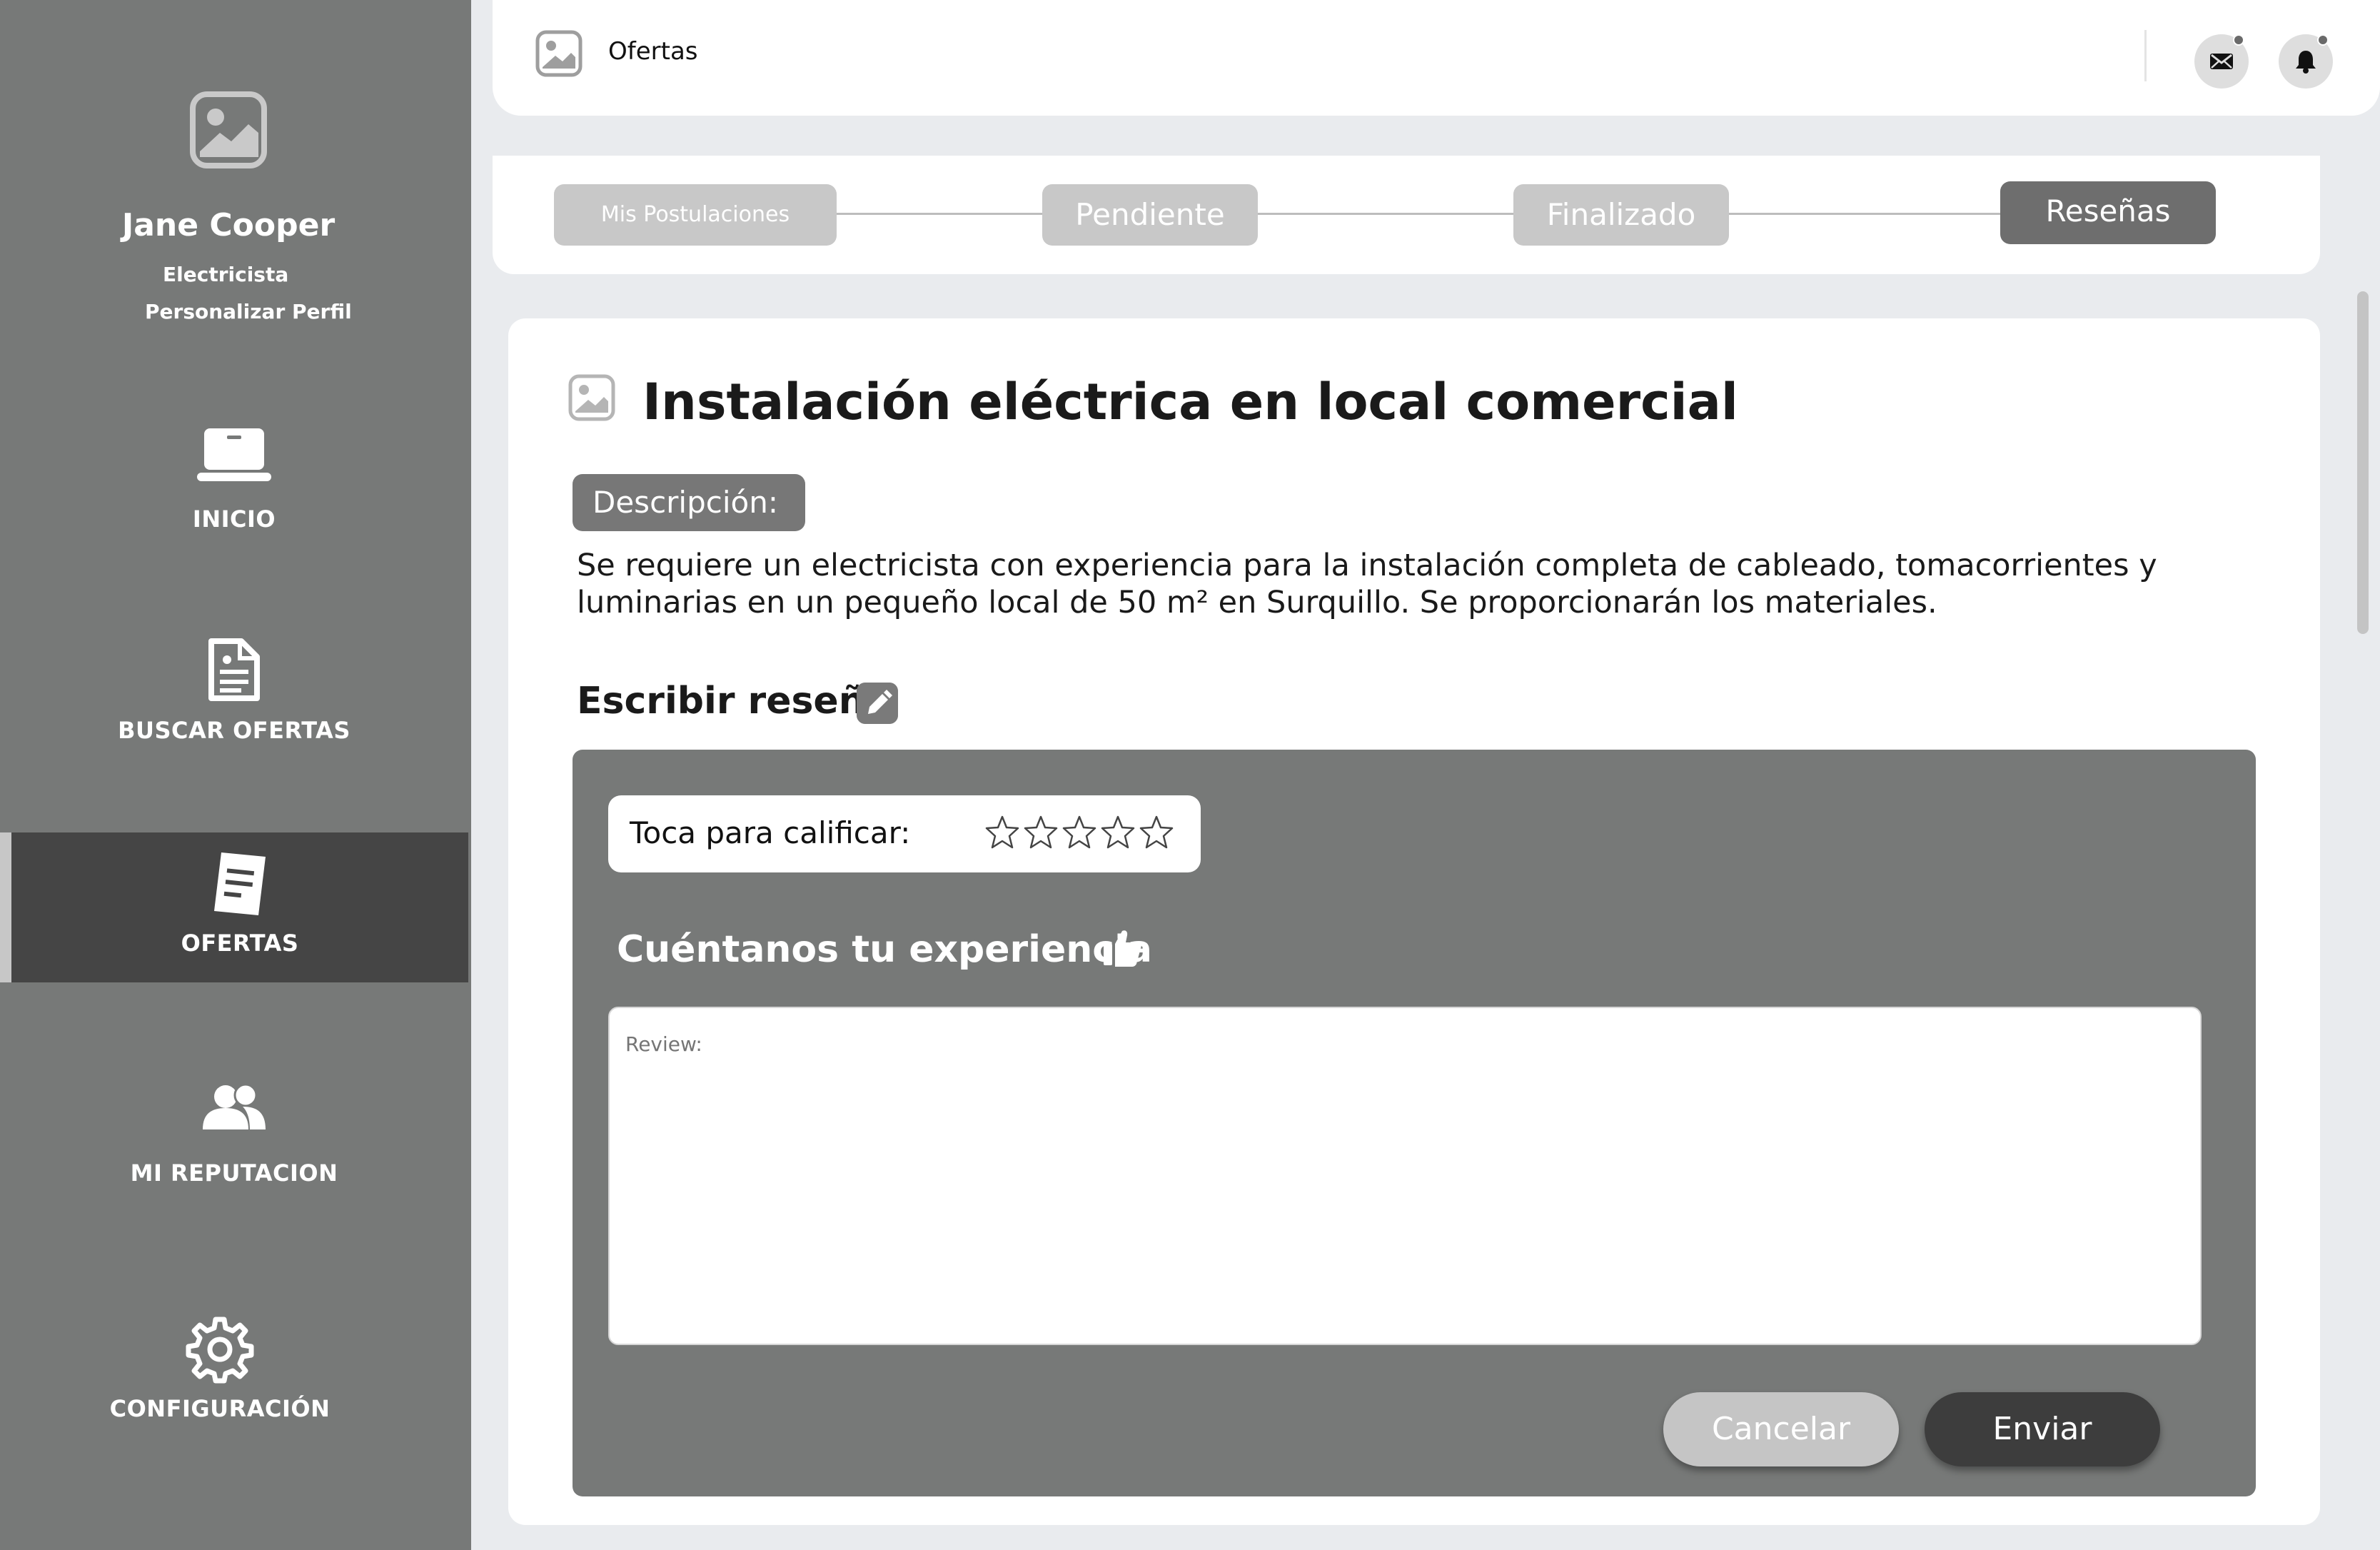 The width and height of the screenshot is (2380, 1550). I want to click on sidebar-item-buscar-ofertas: BUSCAR OFERTAS, so click(234, 696).